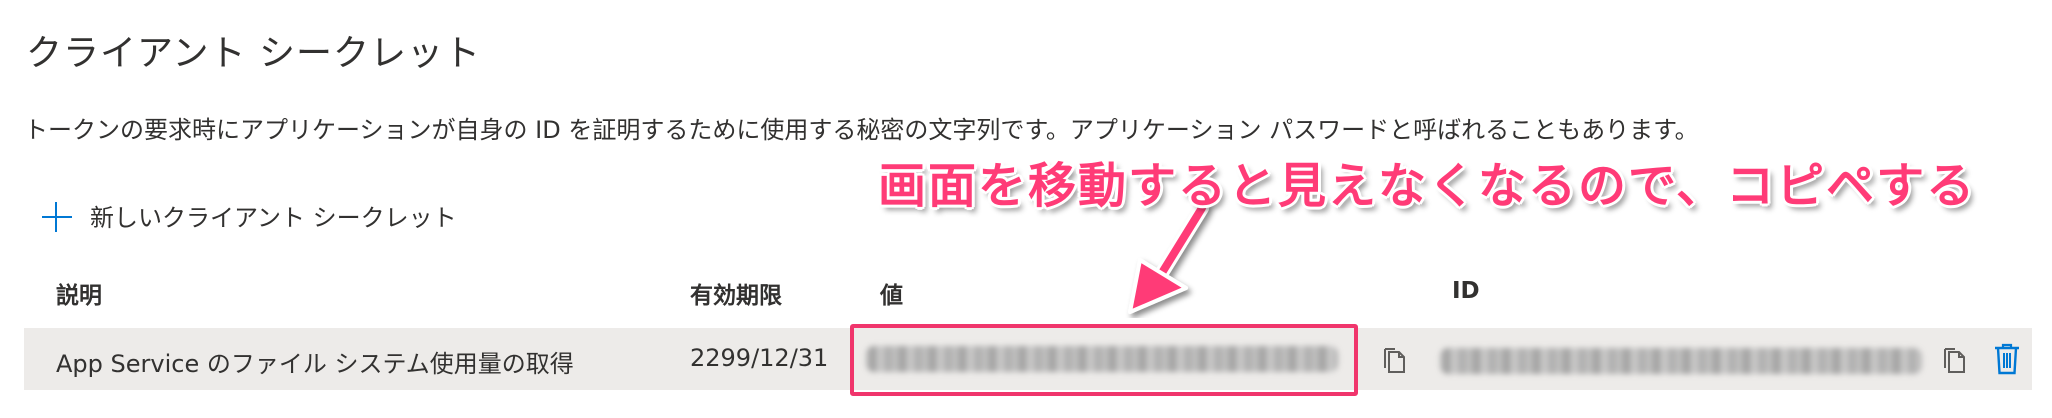 This screenshot has width=2052, height=418. What do you see at coordinates (1168, 257) in the screenshot?
I see `annotation-arrow-icon` at bounding box center [1168, 257].